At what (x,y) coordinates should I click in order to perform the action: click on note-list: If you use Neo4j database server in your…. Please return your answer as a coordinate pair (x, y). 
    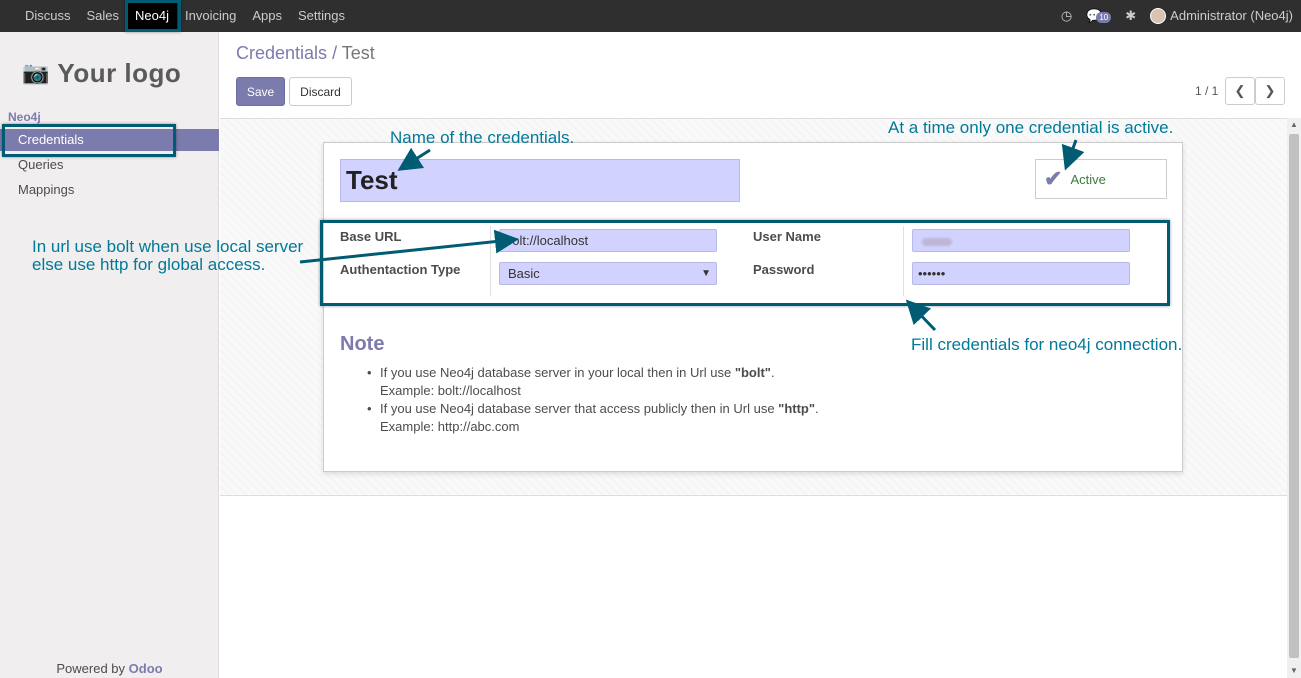
    Looking at the image, I should click on (593, 400).